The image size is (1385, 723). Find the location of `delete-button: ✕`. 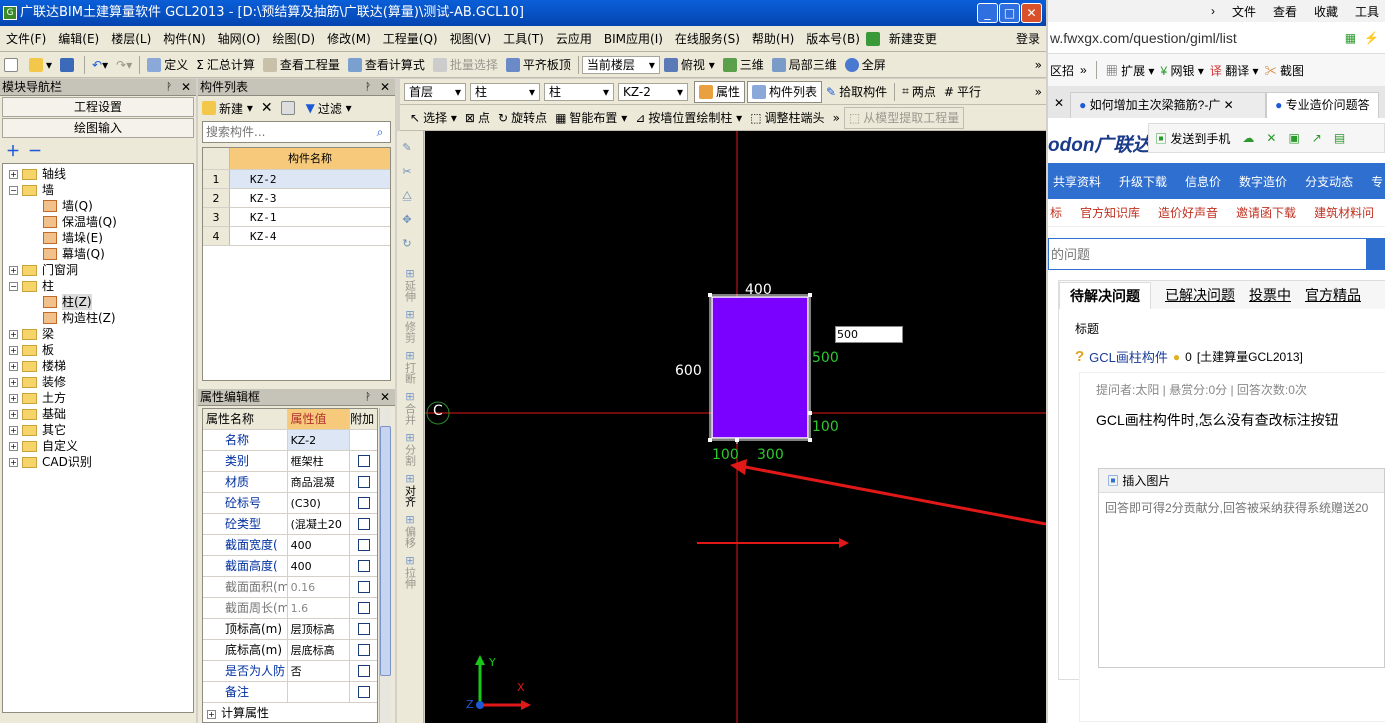

delete-button: ✕ is located at coordinates (267, 108).